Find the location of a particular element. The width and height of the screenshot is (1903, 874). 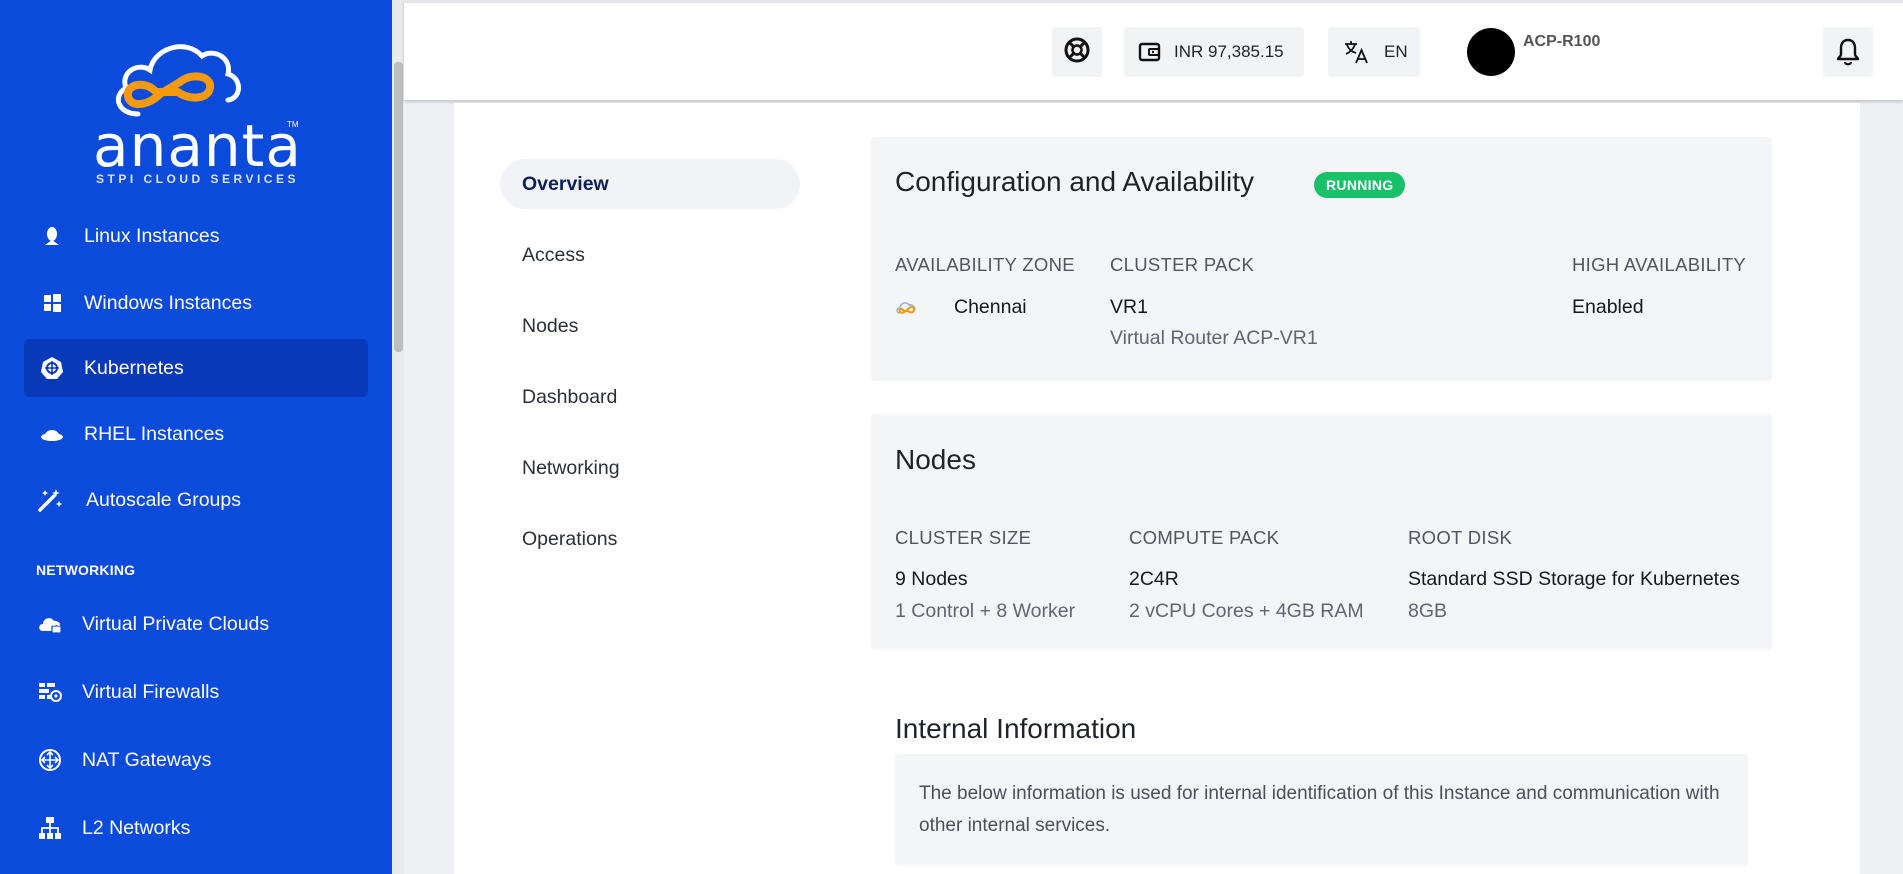

sidebar-item-autoscale-groups: Autoscale Groups is located at coordinates (196, 500).